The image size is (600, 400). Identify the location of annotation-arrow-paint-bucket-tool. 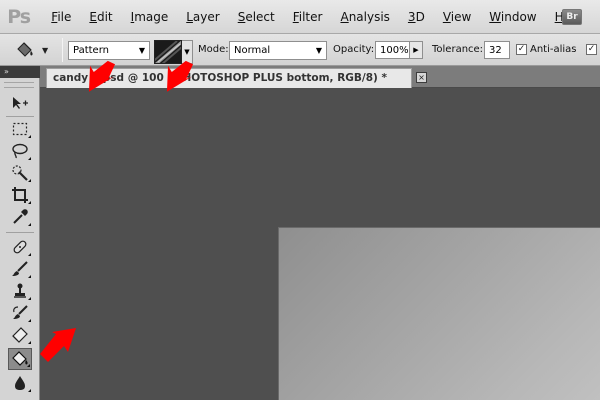
(58, 345).